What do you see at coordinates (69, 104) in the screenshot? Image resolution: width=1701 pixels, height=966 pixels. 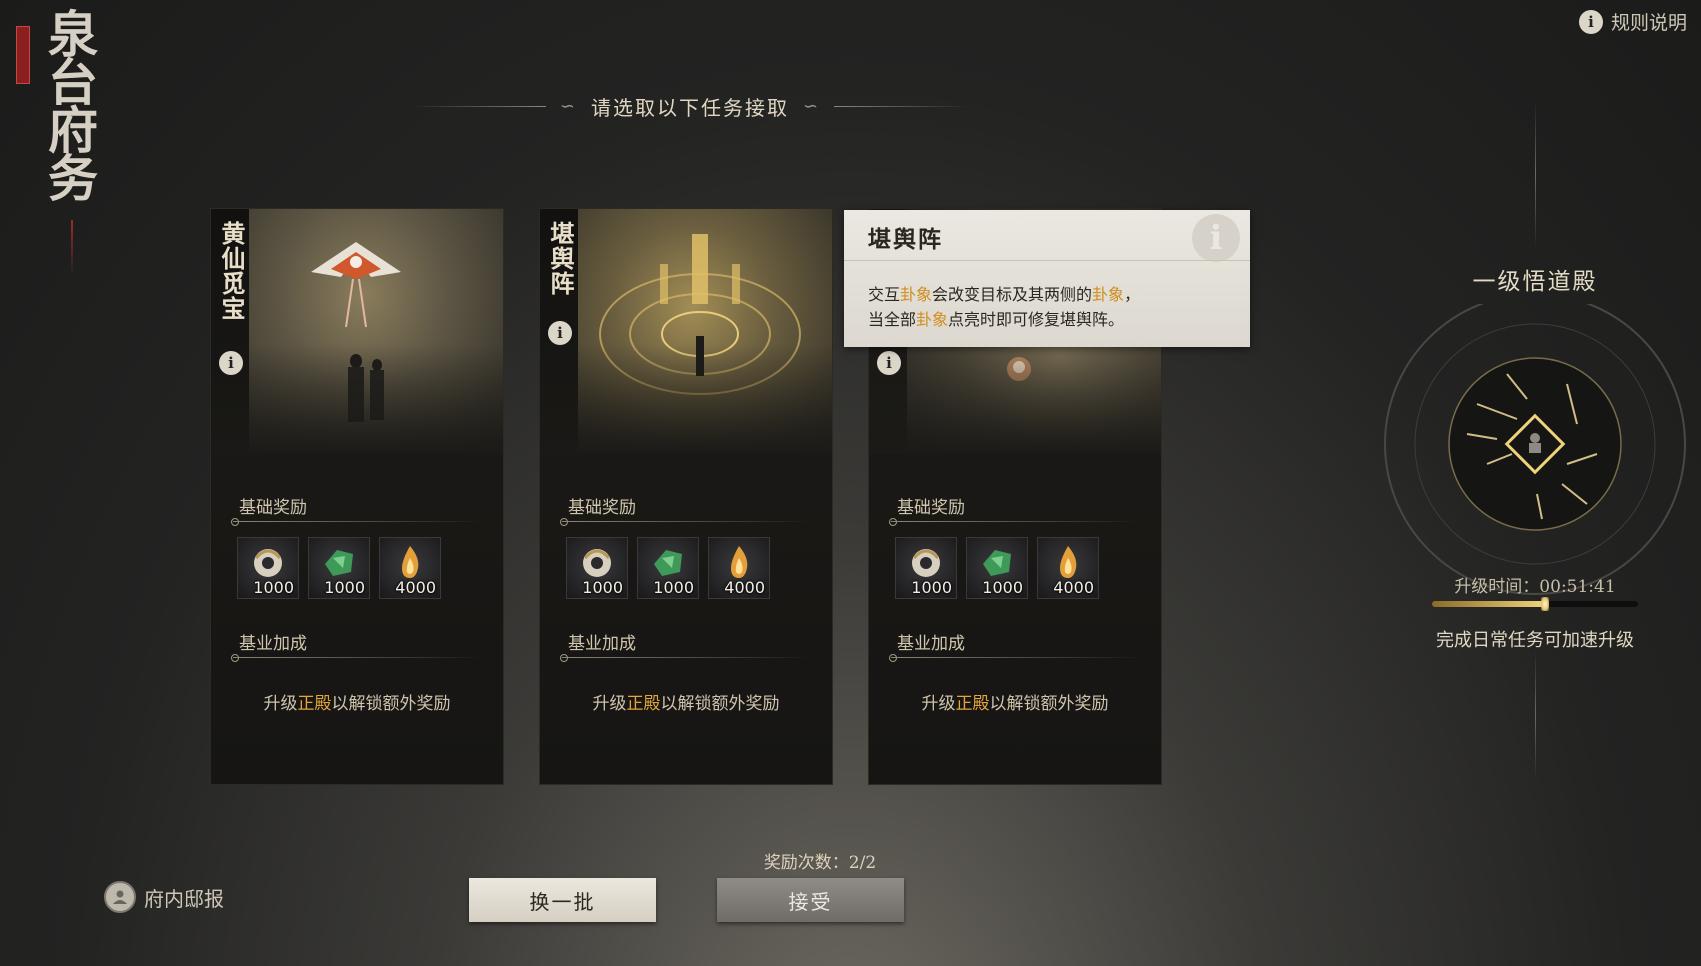 I see `logo-title: 泉台府务` at bounding box center [69, 104].